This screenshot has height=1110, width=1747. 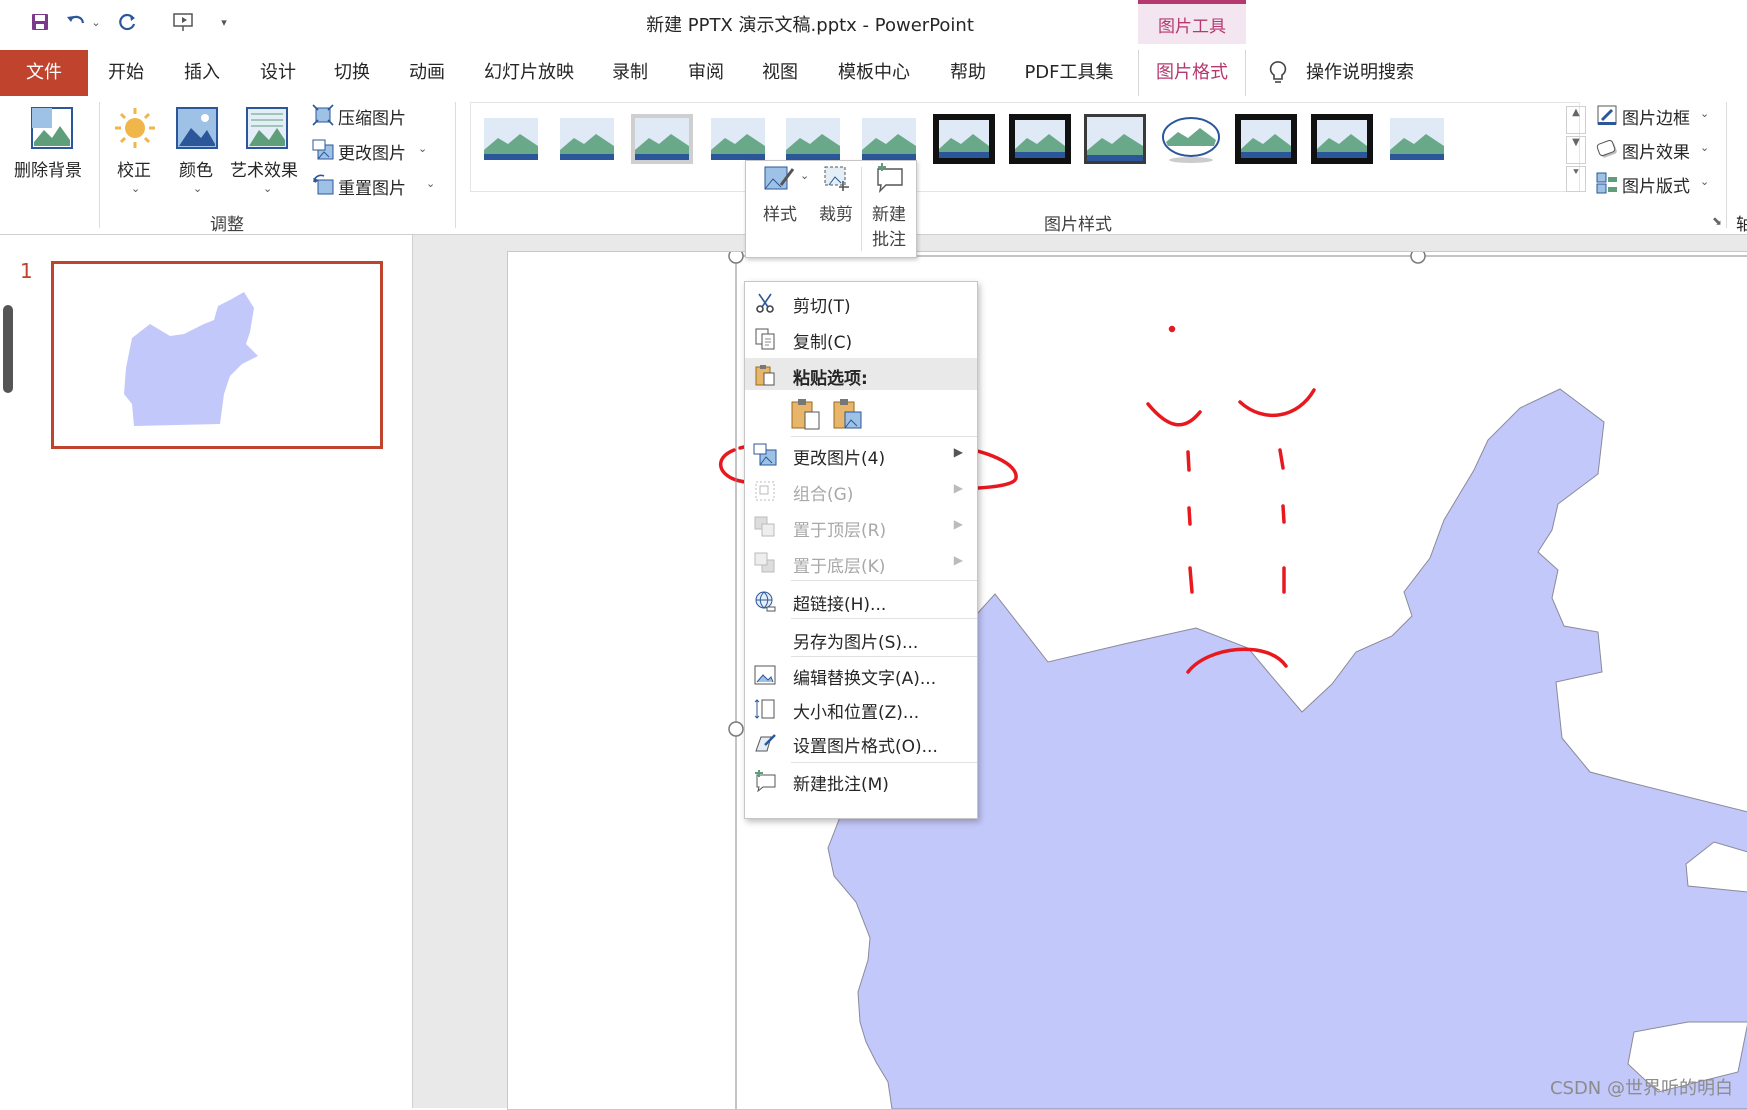 I want to click on tab-file: 文件, so click(x=44, y=73).